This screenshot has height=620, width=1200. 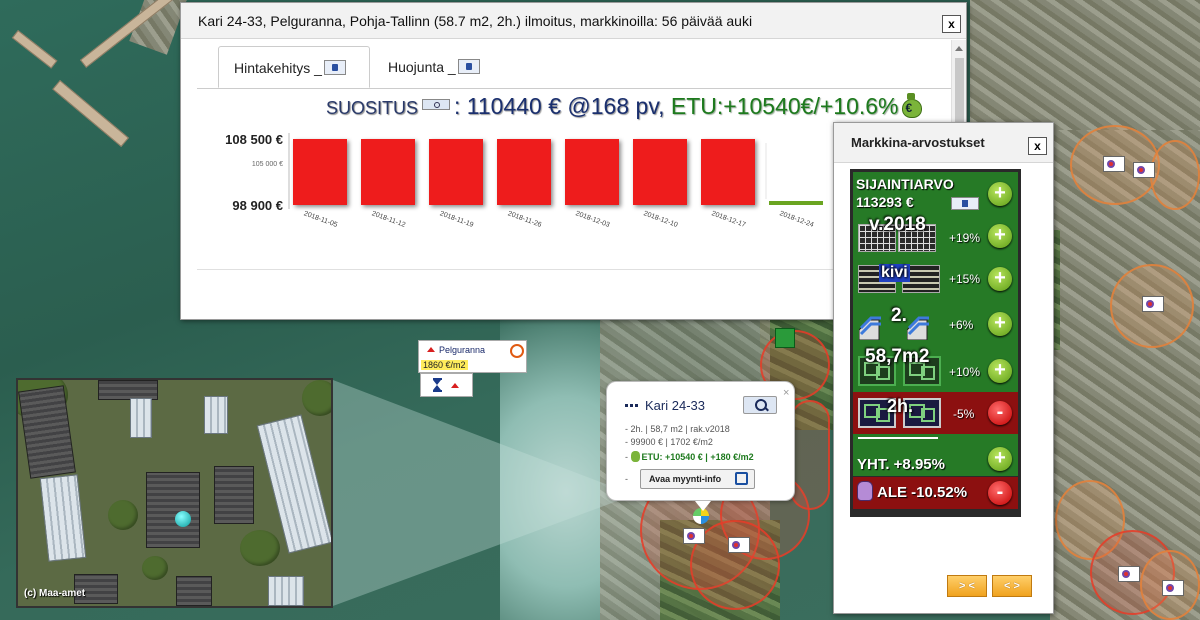 What do you see at coordinates (1000, 324) in the screenshot?
I see `floor-plus-icon: +` at bounding box center [1000, 324].